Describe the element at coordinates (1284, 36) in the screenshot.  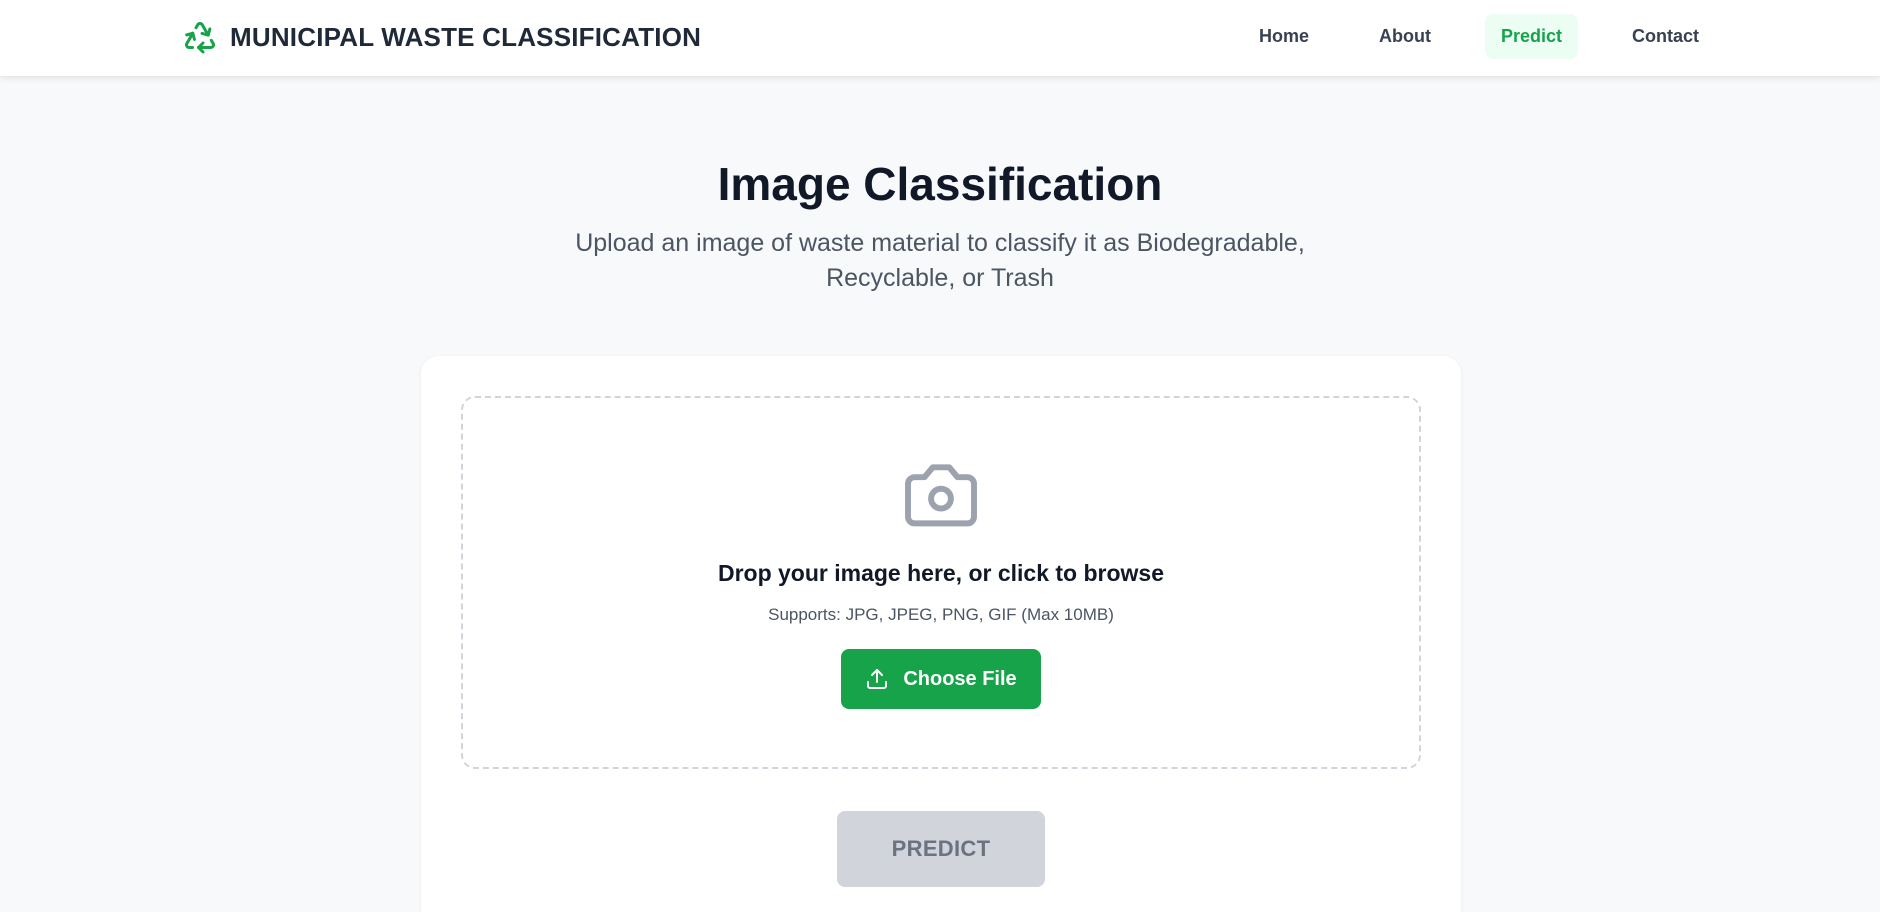
I see `nav-home: Home` at that location.